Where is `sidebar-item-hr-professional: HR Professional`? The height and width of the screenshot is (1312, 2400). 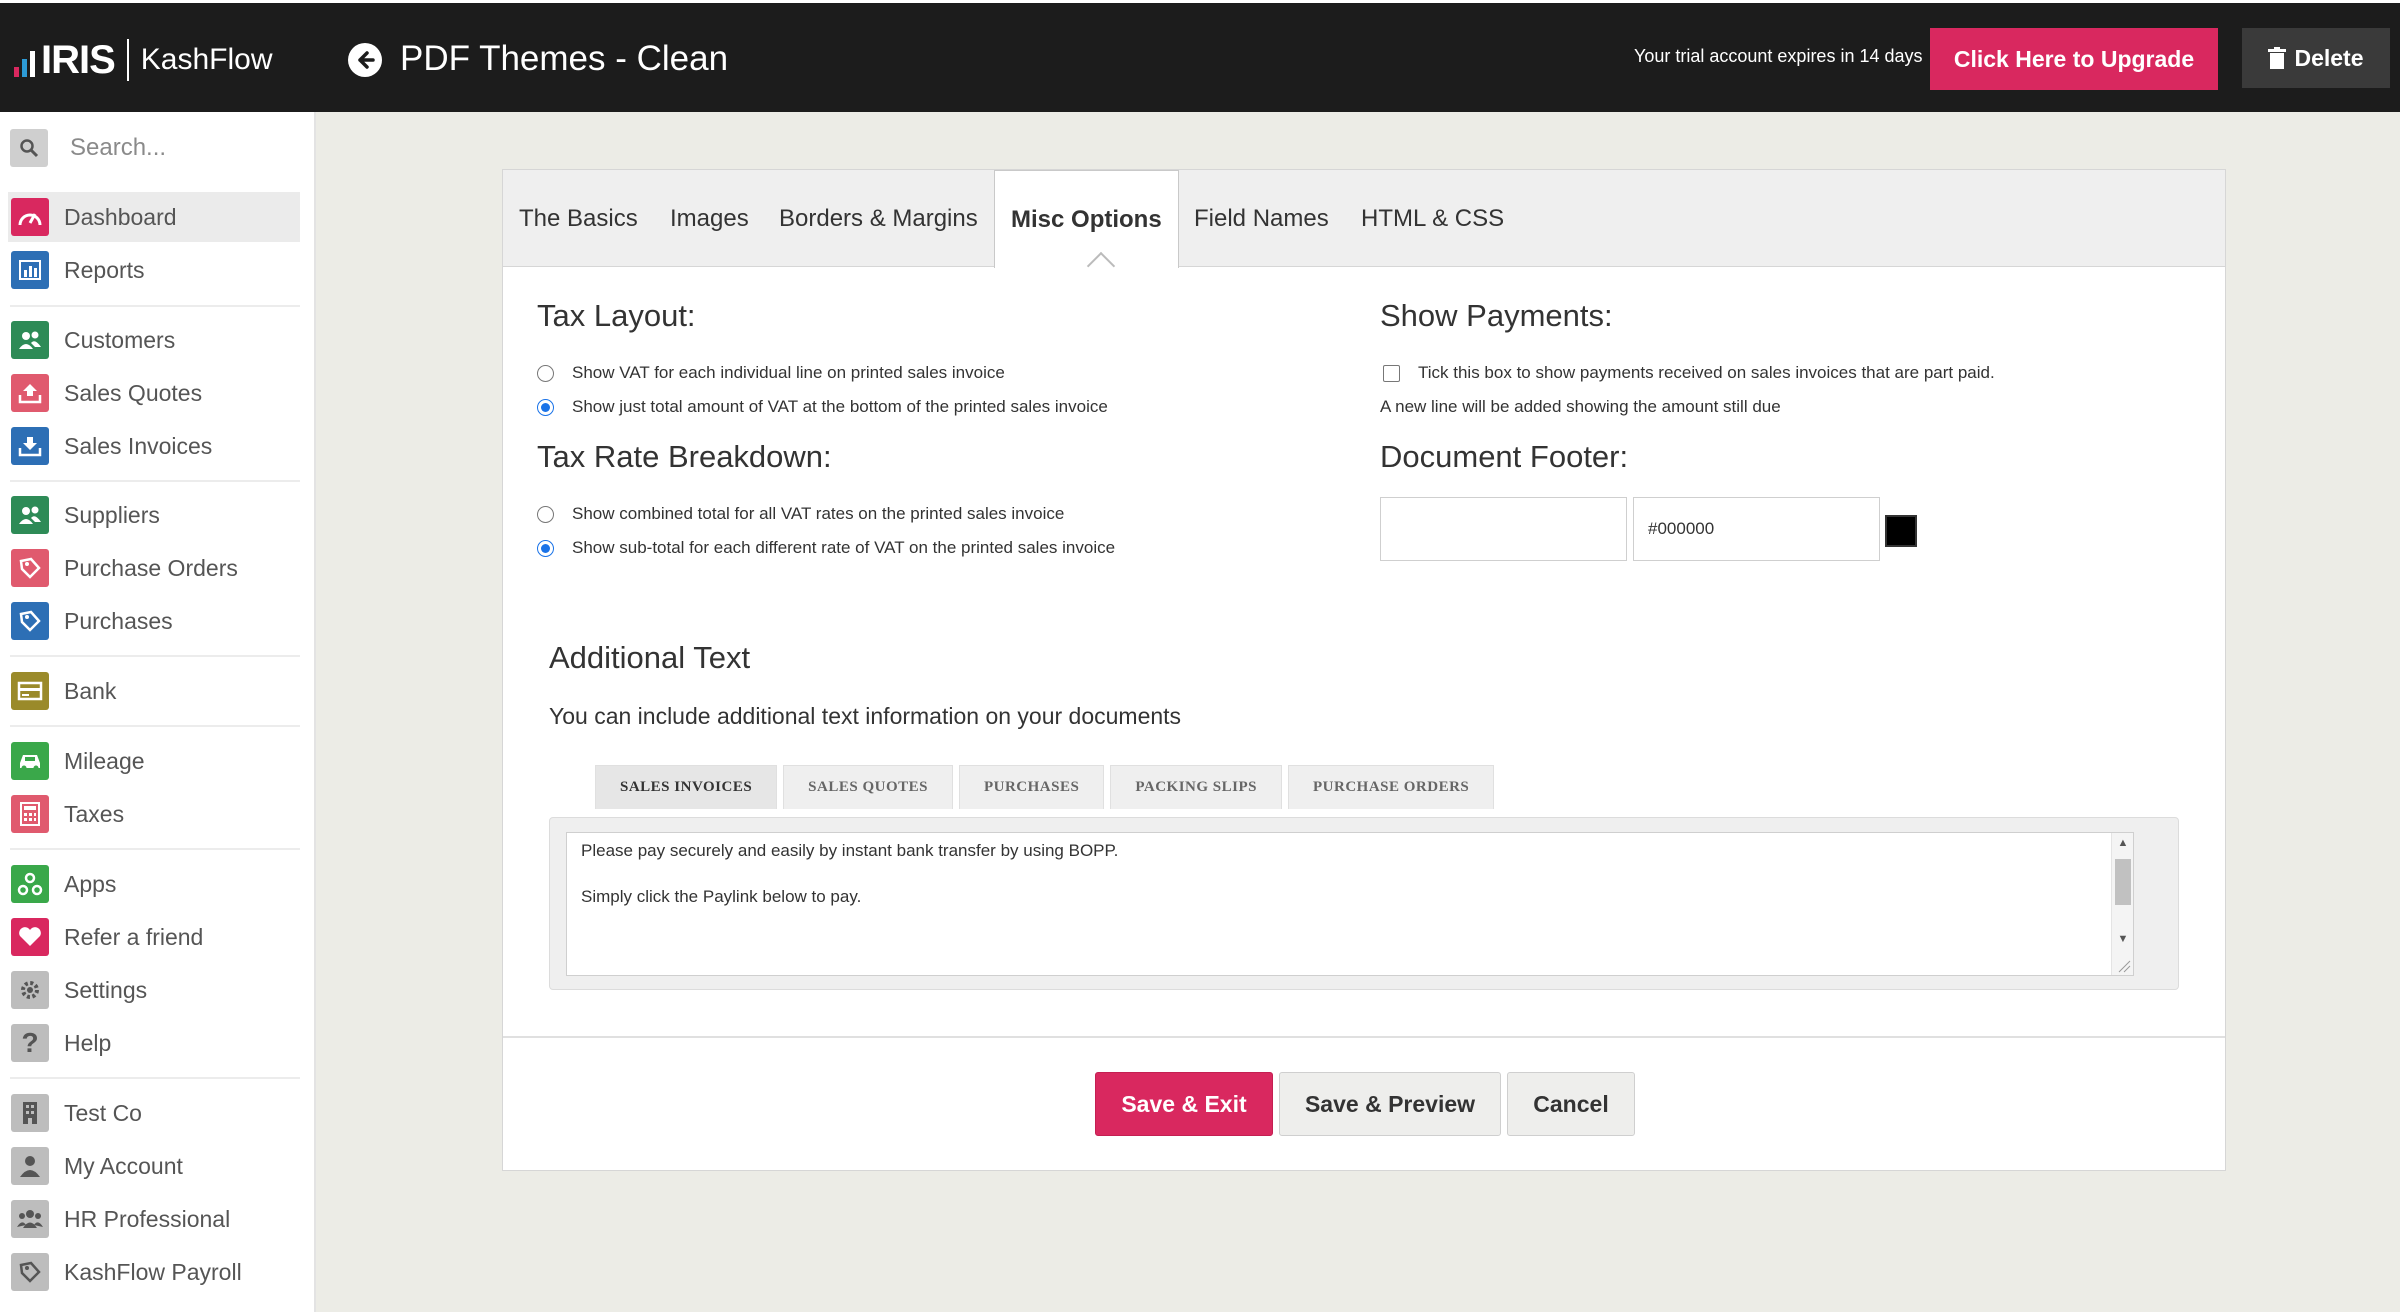 sidebar-item-hr-professional: HR Professional is located at coordinates (154, 1219).